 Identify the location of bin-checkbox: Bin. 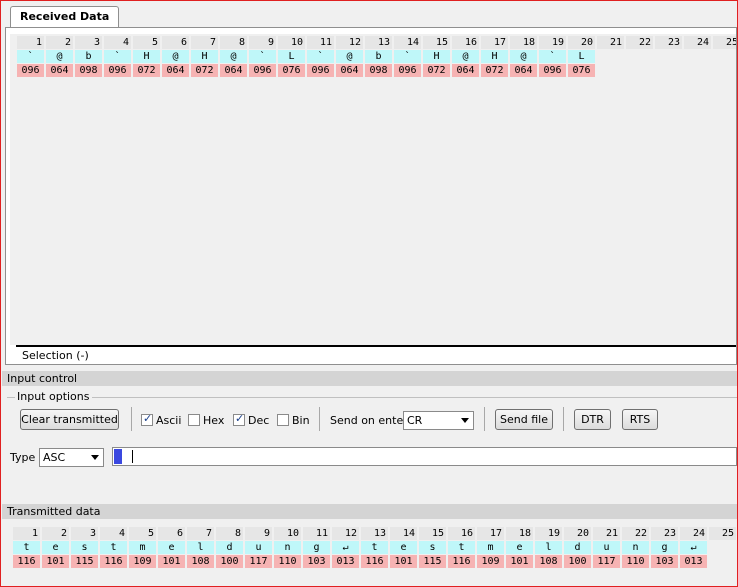
(293, 421).